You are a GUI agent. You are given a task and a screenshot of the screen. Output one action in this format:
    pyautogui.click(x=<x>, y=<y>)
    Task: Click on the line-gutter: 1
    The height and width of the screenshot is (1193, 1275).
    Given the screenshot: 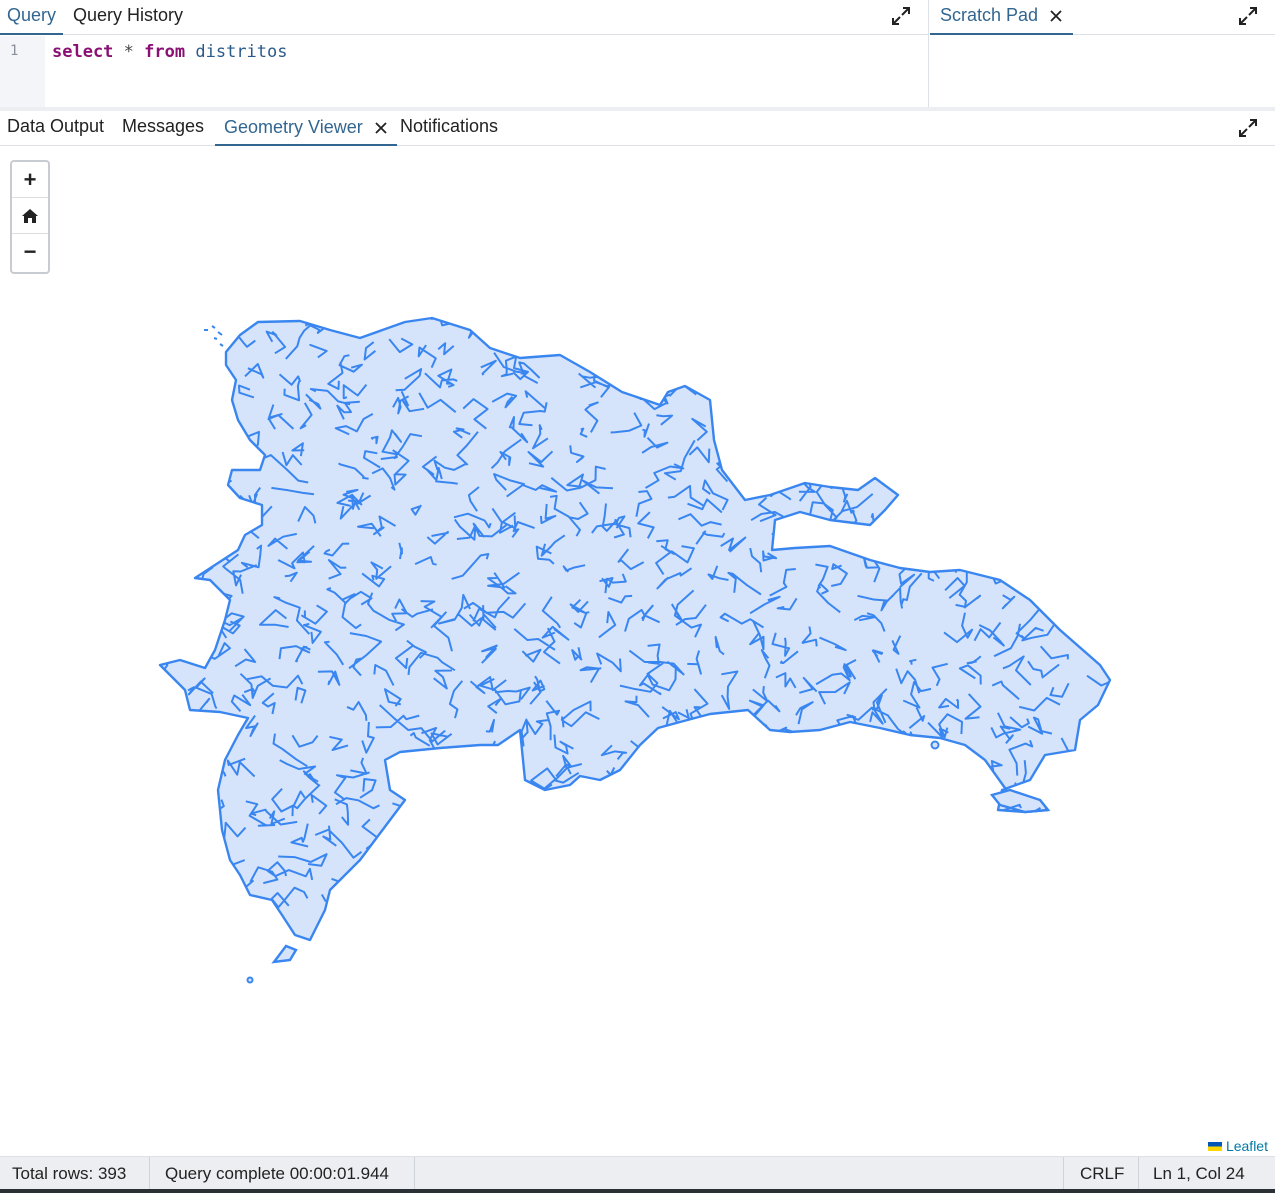 What is the action you would take?
    pyautogui.click(x=22, y=71)
    